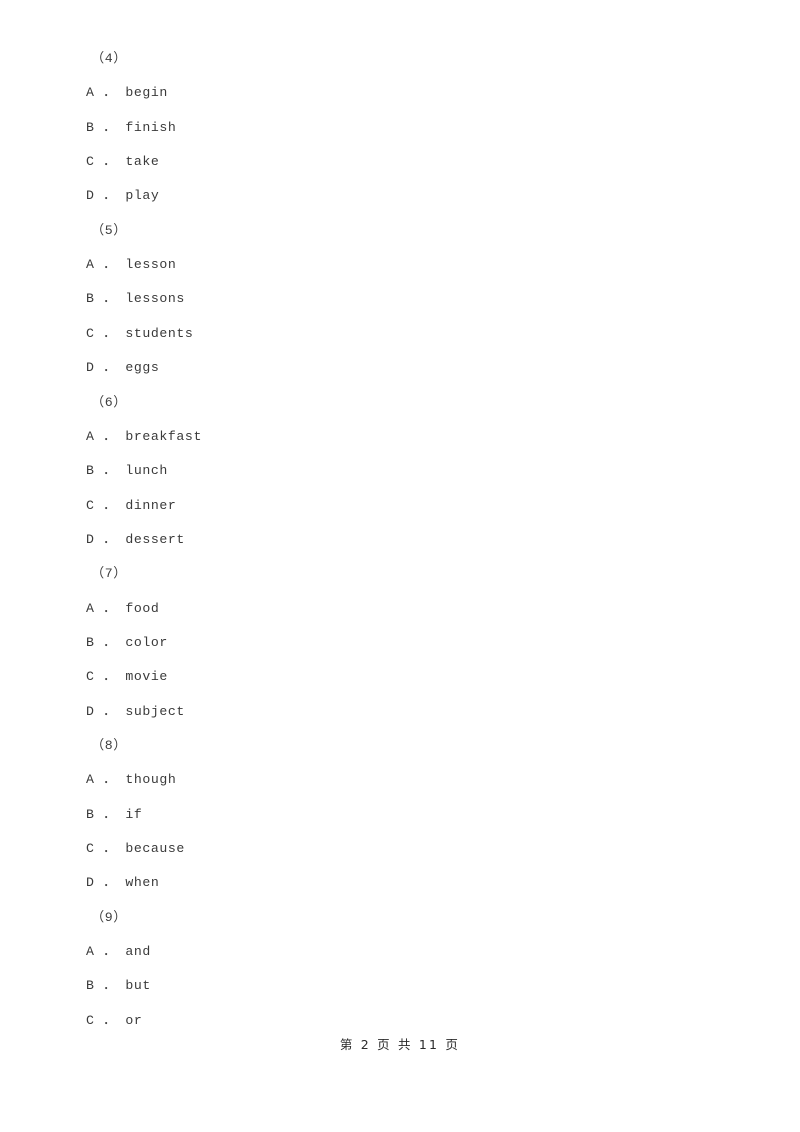 Image resolution: width=800 pixels, height=1132 pixels. I want to click on answer-option: A ． begin, so click(127, 93).